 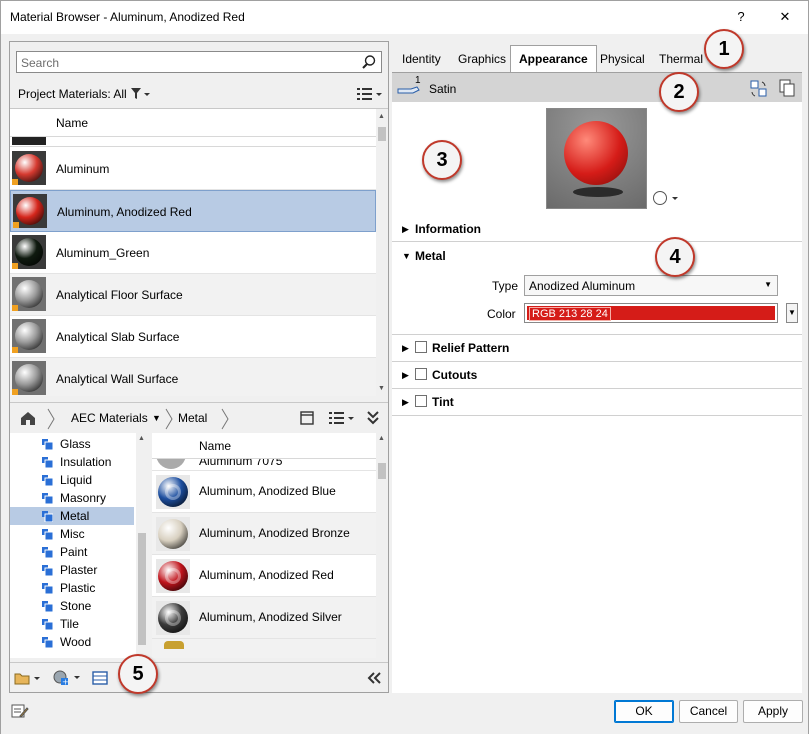 I want to click on duplicate-asset-icon, so click(x=787, y=88).